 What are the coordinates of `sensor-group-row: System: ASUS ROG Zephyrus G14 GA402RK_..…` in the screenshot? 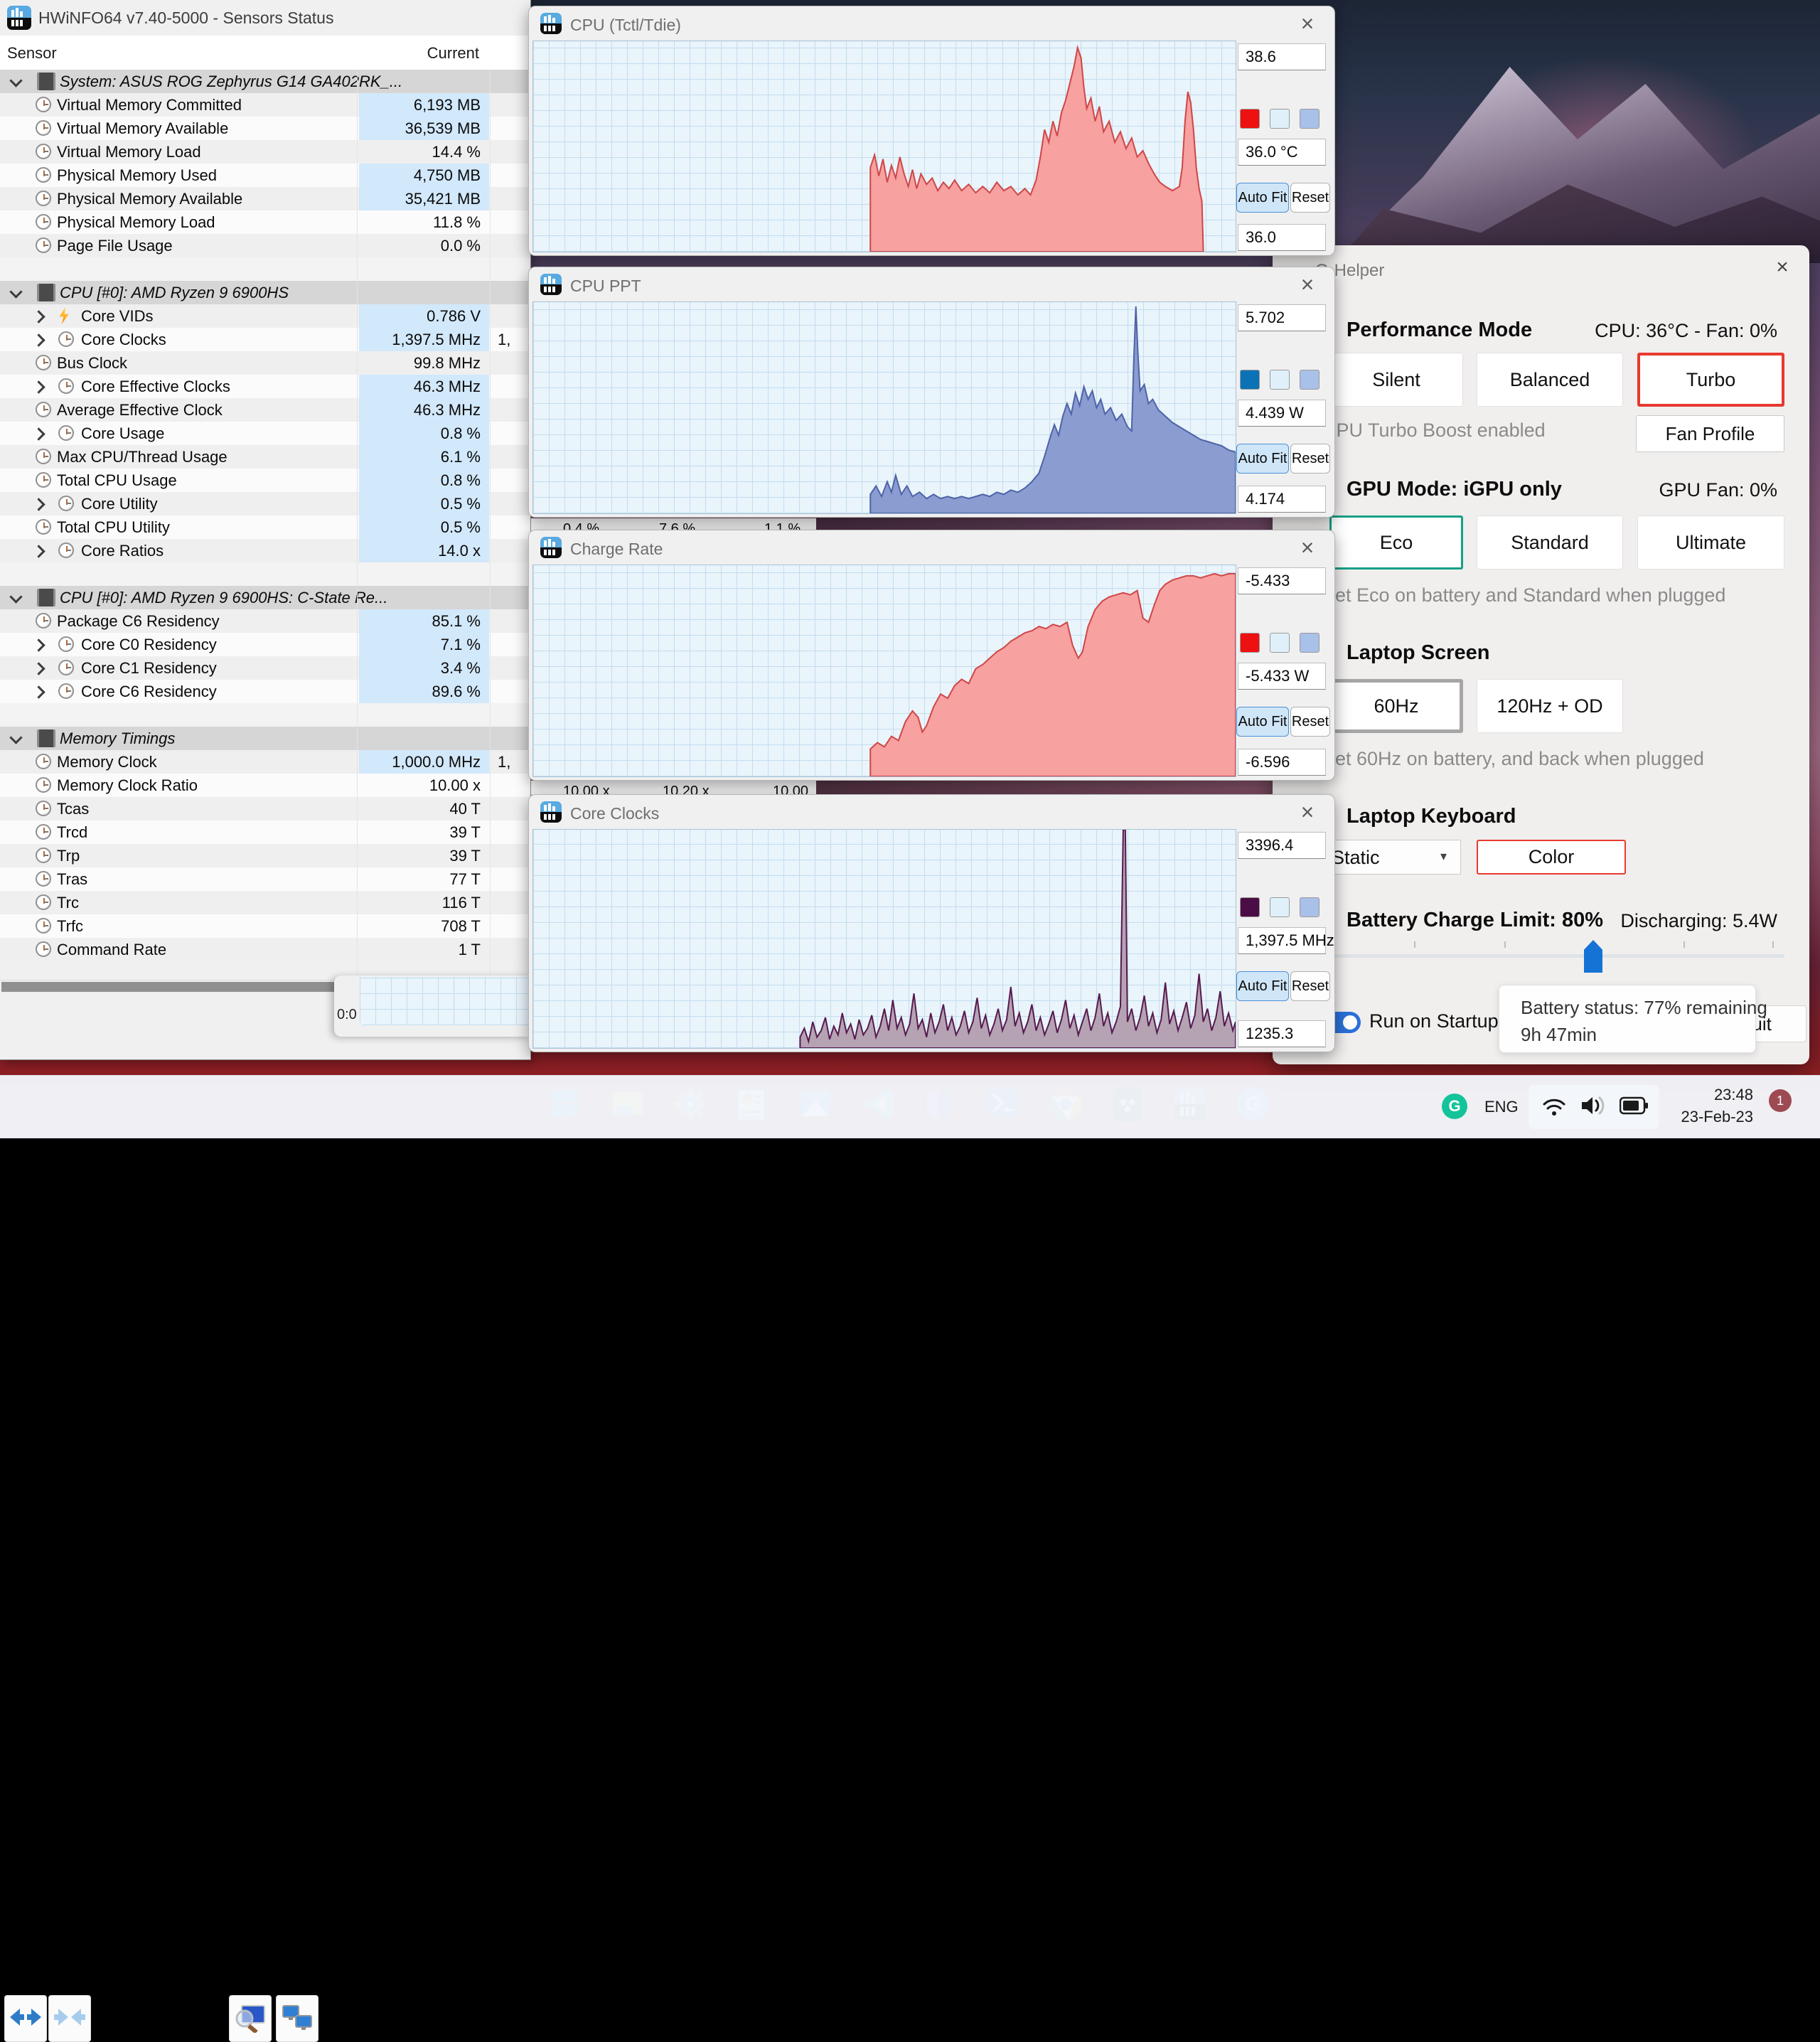 It's located at (265, 81).